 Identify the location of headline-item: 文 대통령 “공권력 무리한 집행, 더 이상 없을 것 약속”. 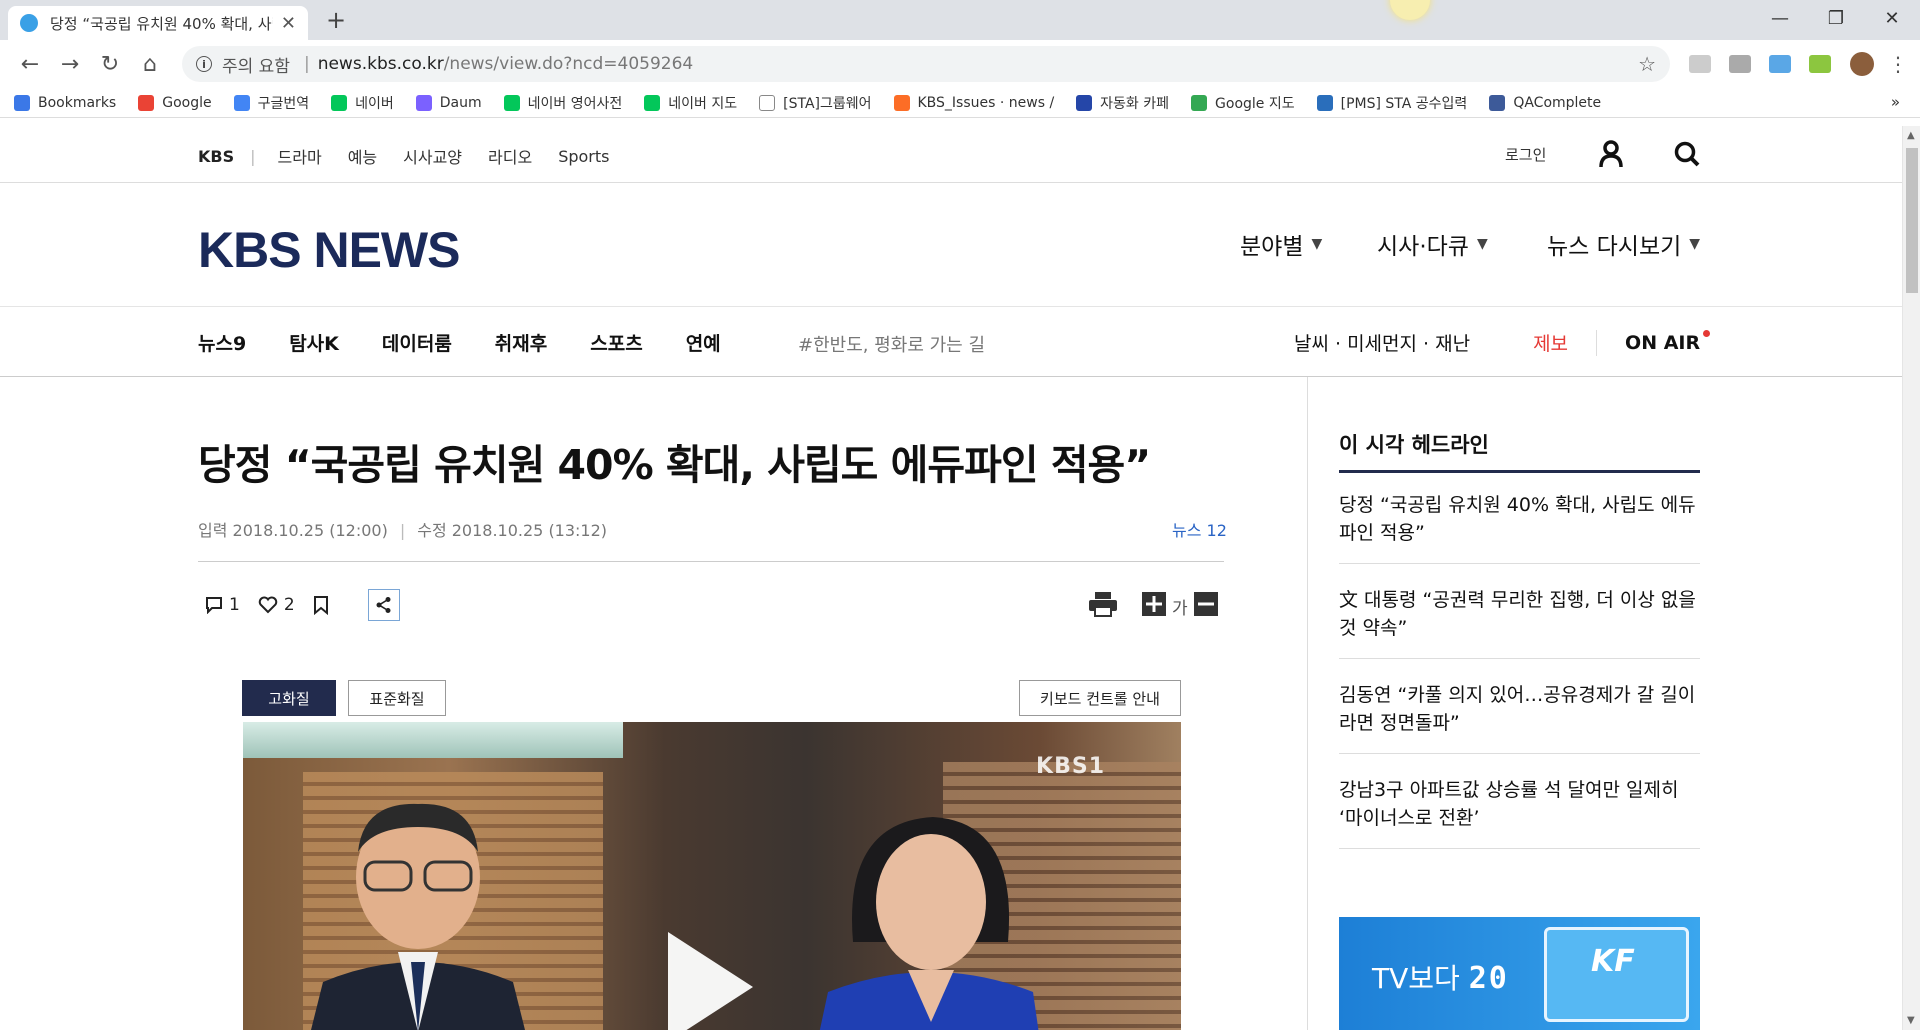
(1519, 622).